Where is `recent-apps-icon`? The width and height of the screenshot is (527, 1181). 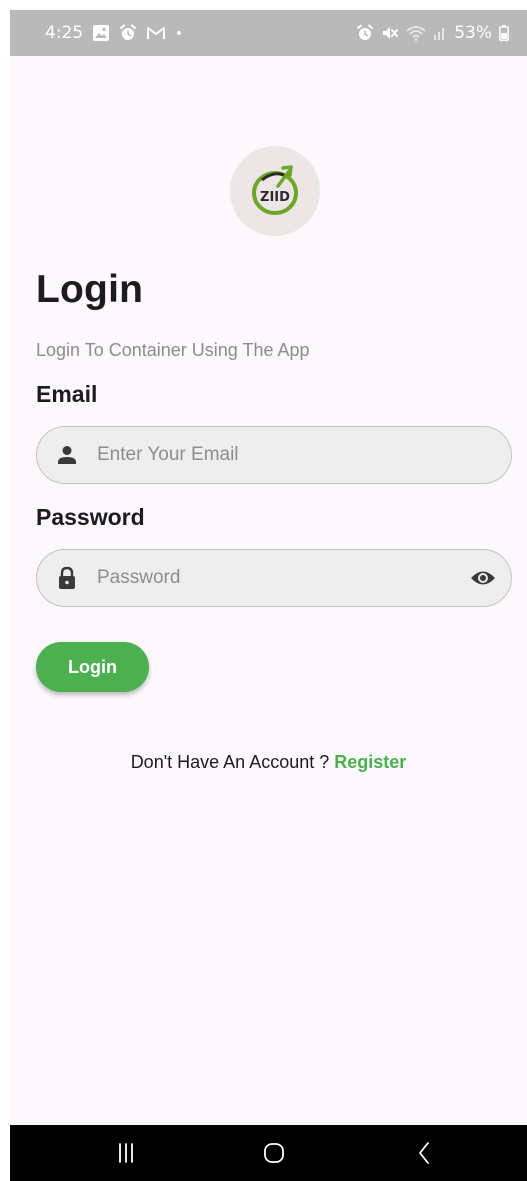 recent-apps-icon is located at coordinates (126, 1153).